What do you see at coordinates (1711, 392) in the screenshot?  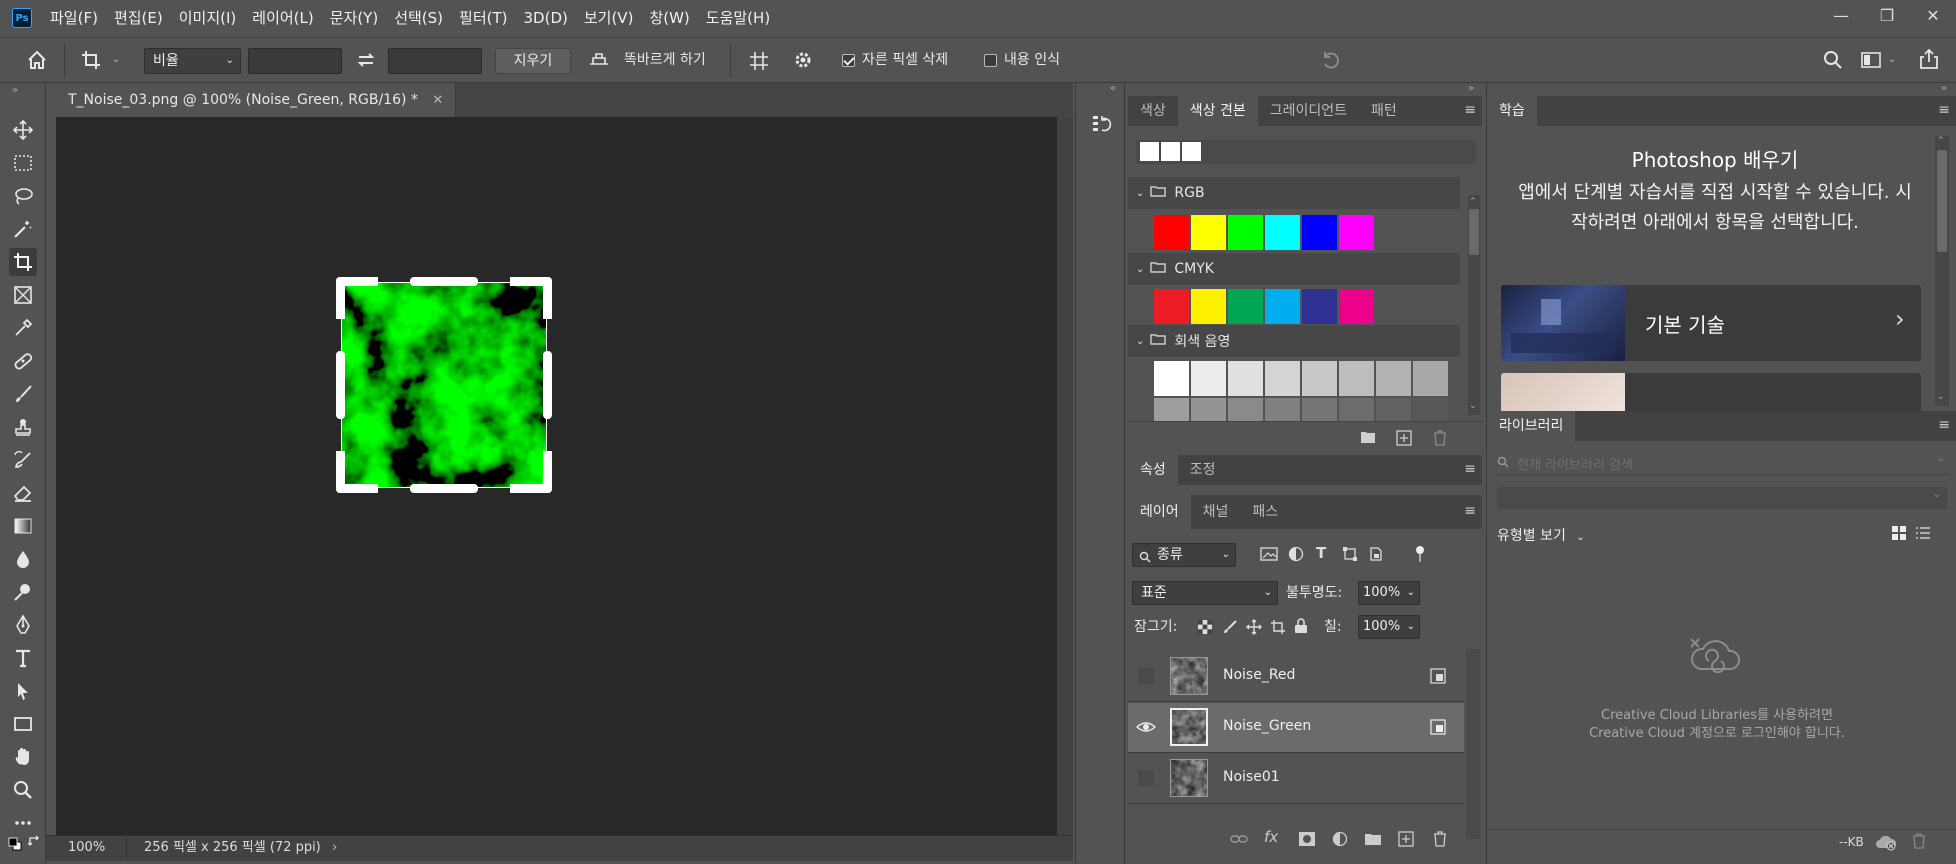 I see `learn-card` at bounding box center [1711, 392].